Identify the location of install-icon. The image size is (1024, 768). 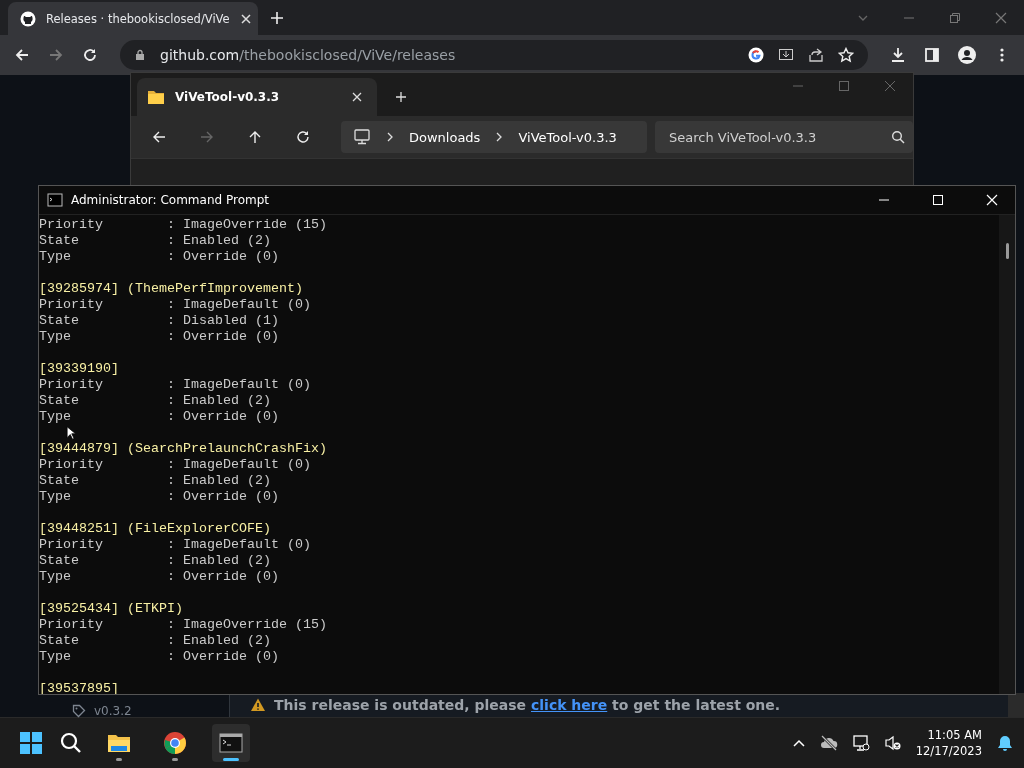
(786, 55).